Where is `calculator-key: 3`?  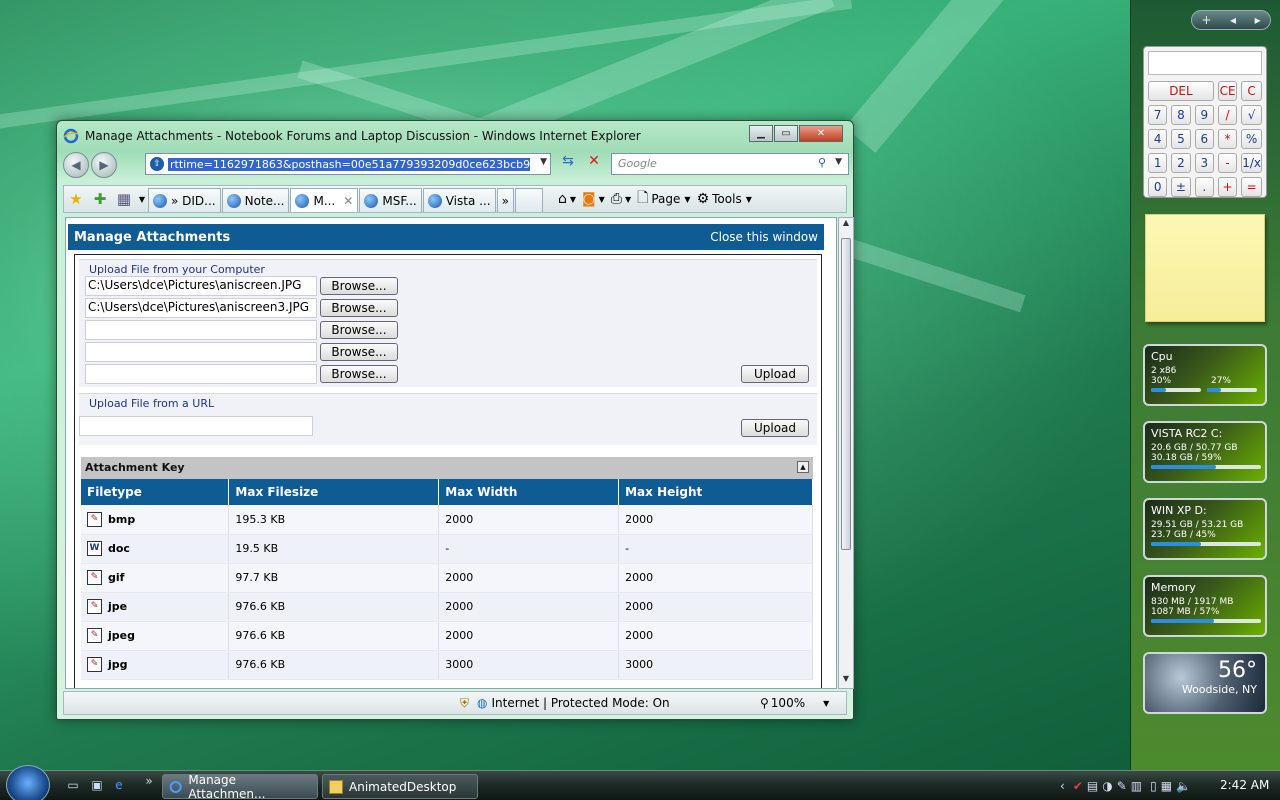
calculator-key: 3 is located at coordinates (1204, 163).